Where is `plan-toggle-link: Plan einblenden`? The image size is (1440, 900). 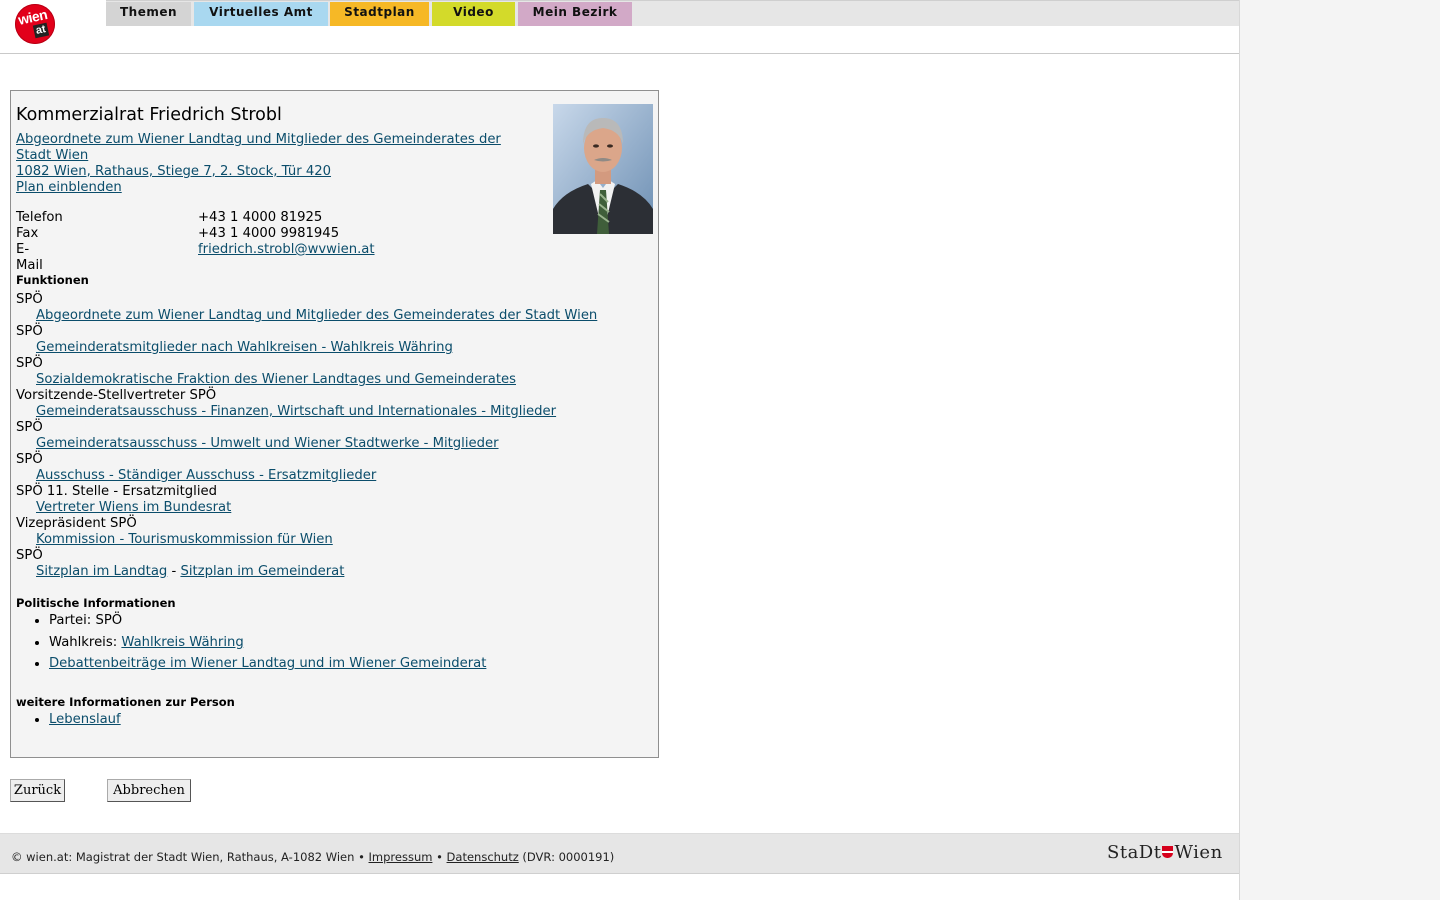 plan-toggle-link: Plan einblenden is located at coordinates (69, 187).